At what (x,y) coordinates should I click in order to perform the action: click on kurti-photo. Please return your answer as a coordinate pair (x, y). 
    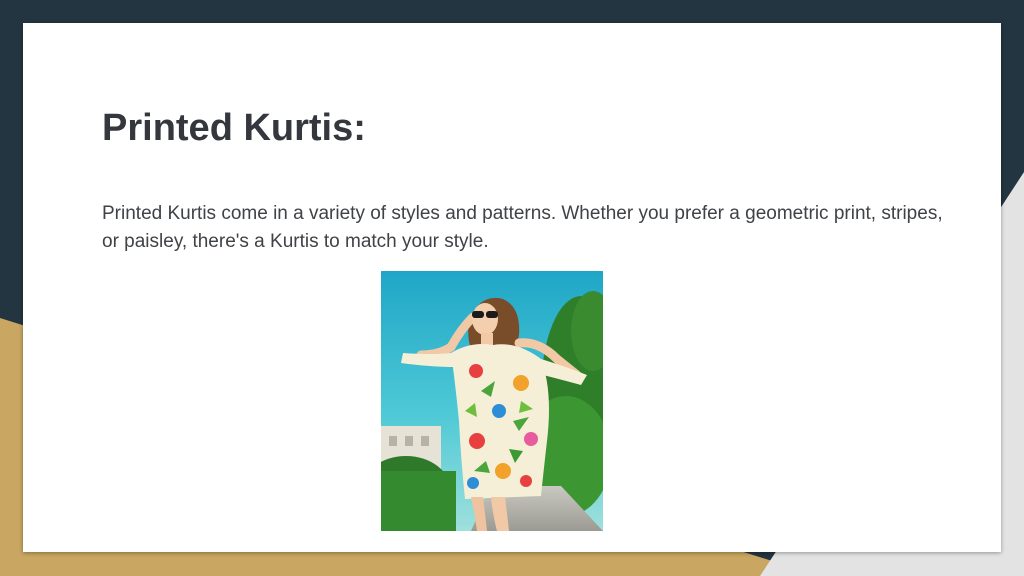
    Looking at the image, I should click on (492, 401).